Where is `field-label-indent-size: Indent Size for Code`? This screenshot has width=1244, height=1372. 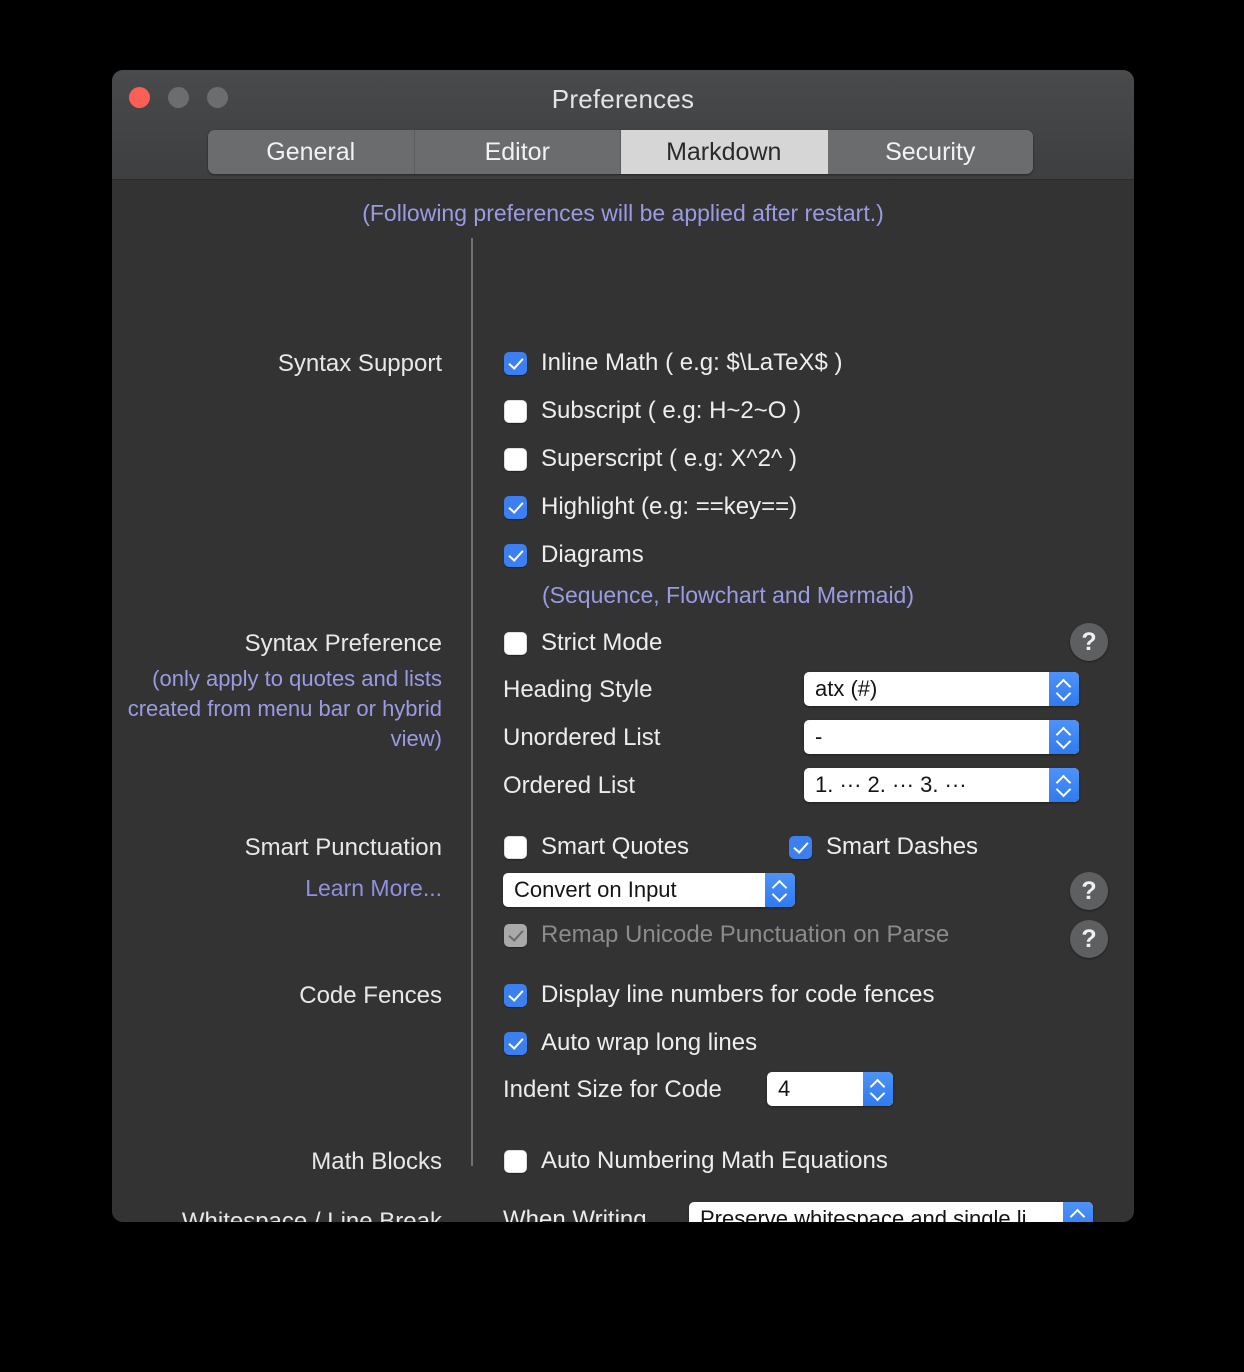 field-label-indent-size: Indent Size for Code is located at coordinates (612, 1089).